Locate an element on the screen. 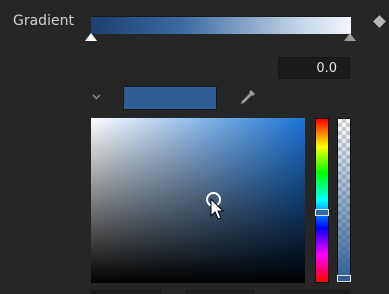  chevron-down-icon is located at coordinates (96, 96).